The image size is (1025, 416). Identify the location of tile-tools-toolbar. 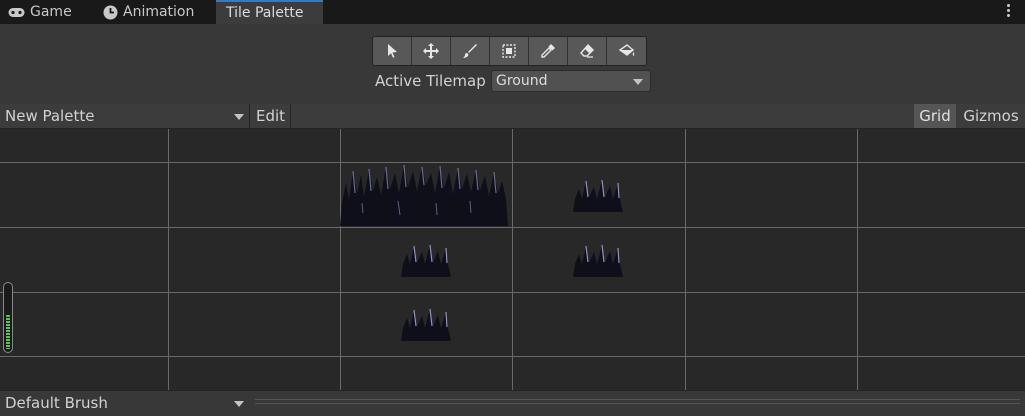
(509, 51).